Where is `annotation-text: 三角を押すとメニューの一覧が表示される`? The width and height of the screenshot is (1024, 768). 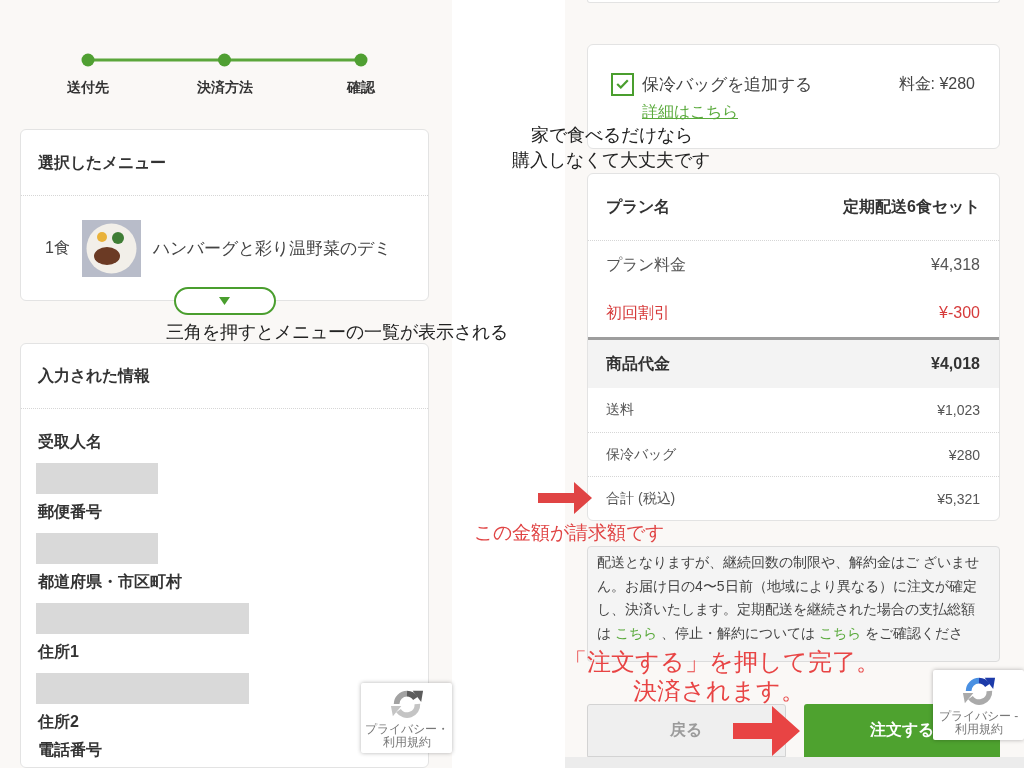
annotation-text: 三角を押すとメニューの一覧が表示される is located at coordinates (337, 332).